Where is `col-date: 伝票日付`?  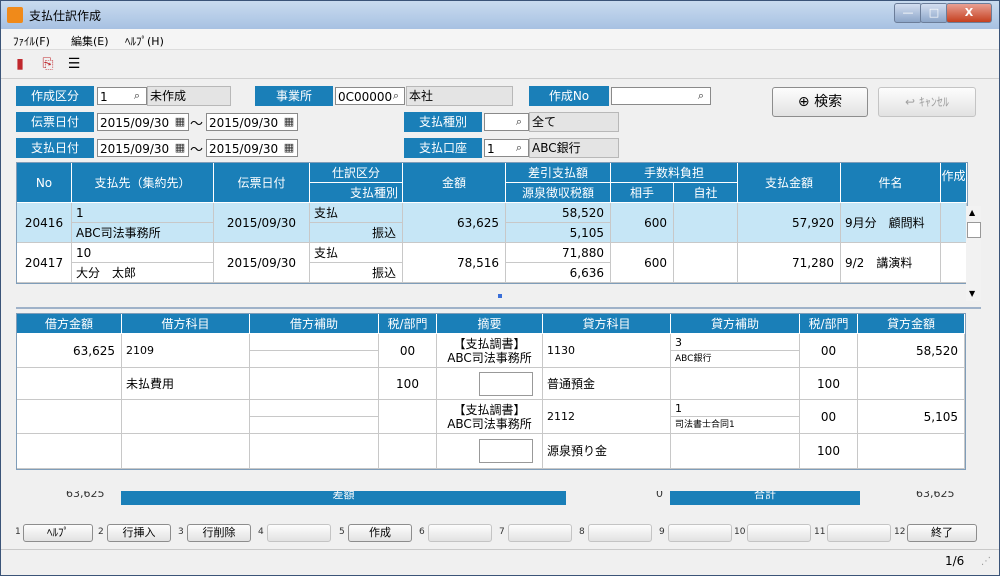 col-date: 伝票日付 is located at coordinates (262, 183).